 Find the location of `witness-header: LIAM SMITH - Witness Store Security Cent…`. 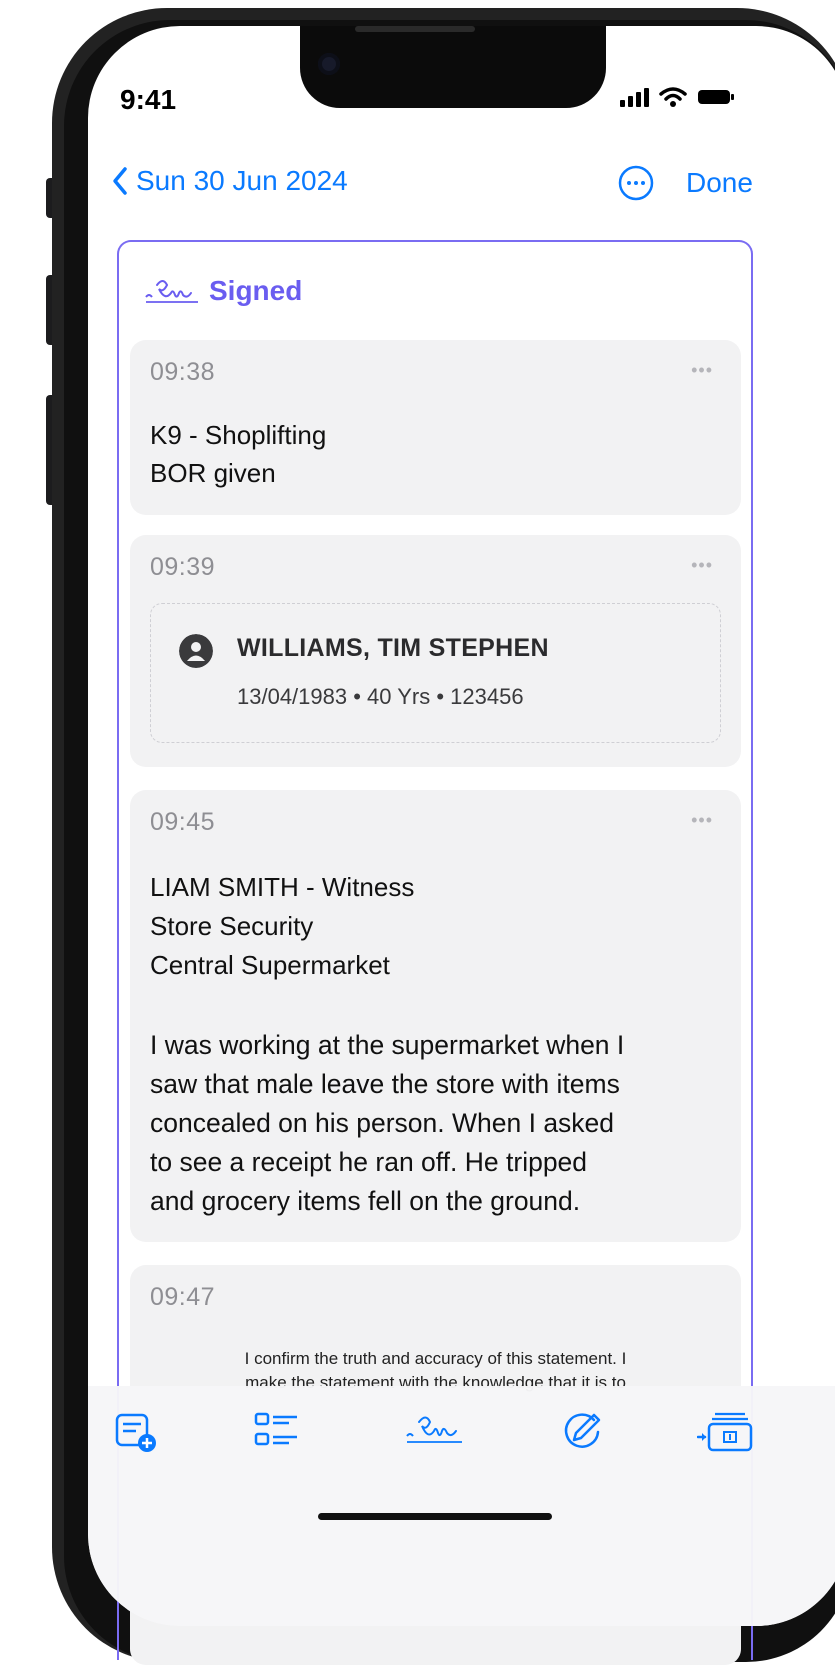

witness-header: LIAM SMITH - Witness Store Security Cent… is located at coordinates (282, 926).